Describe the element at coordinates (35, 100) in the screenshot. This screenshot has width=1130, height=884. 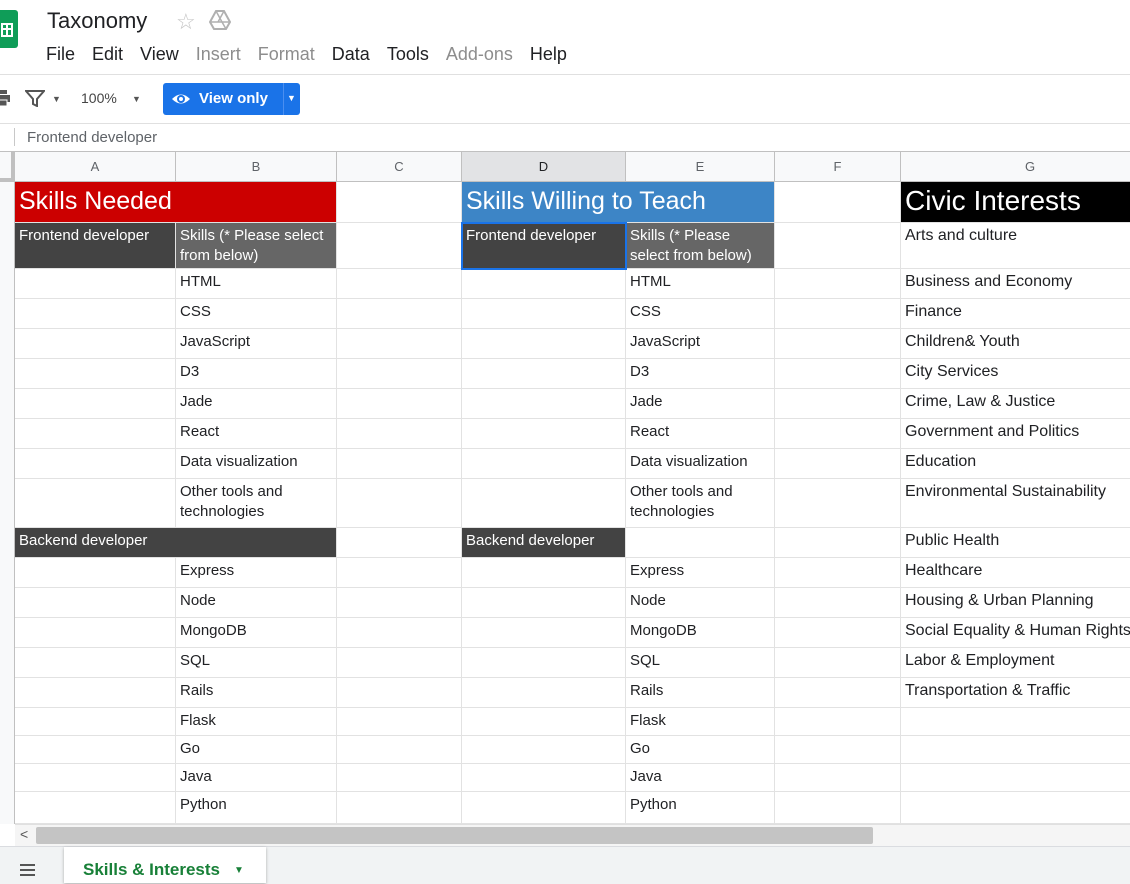
I see `filter-icon` at that location.